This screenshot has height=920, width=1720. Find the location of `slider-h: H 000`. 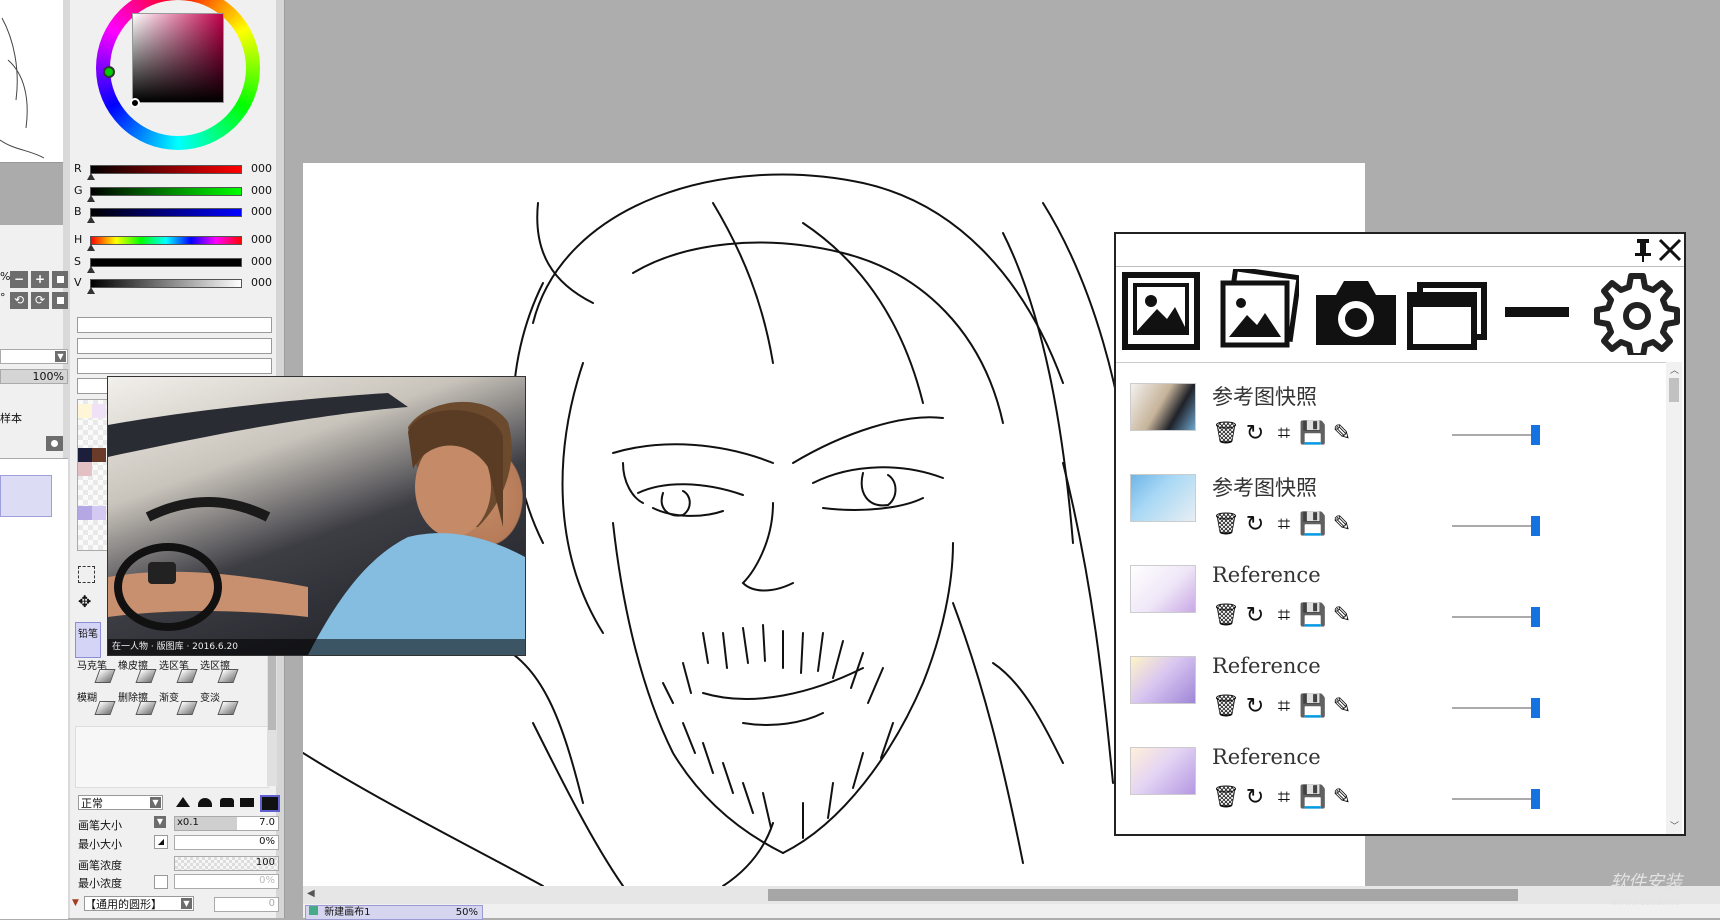

slider-h: H 000 is located at coordinates (177, 241).